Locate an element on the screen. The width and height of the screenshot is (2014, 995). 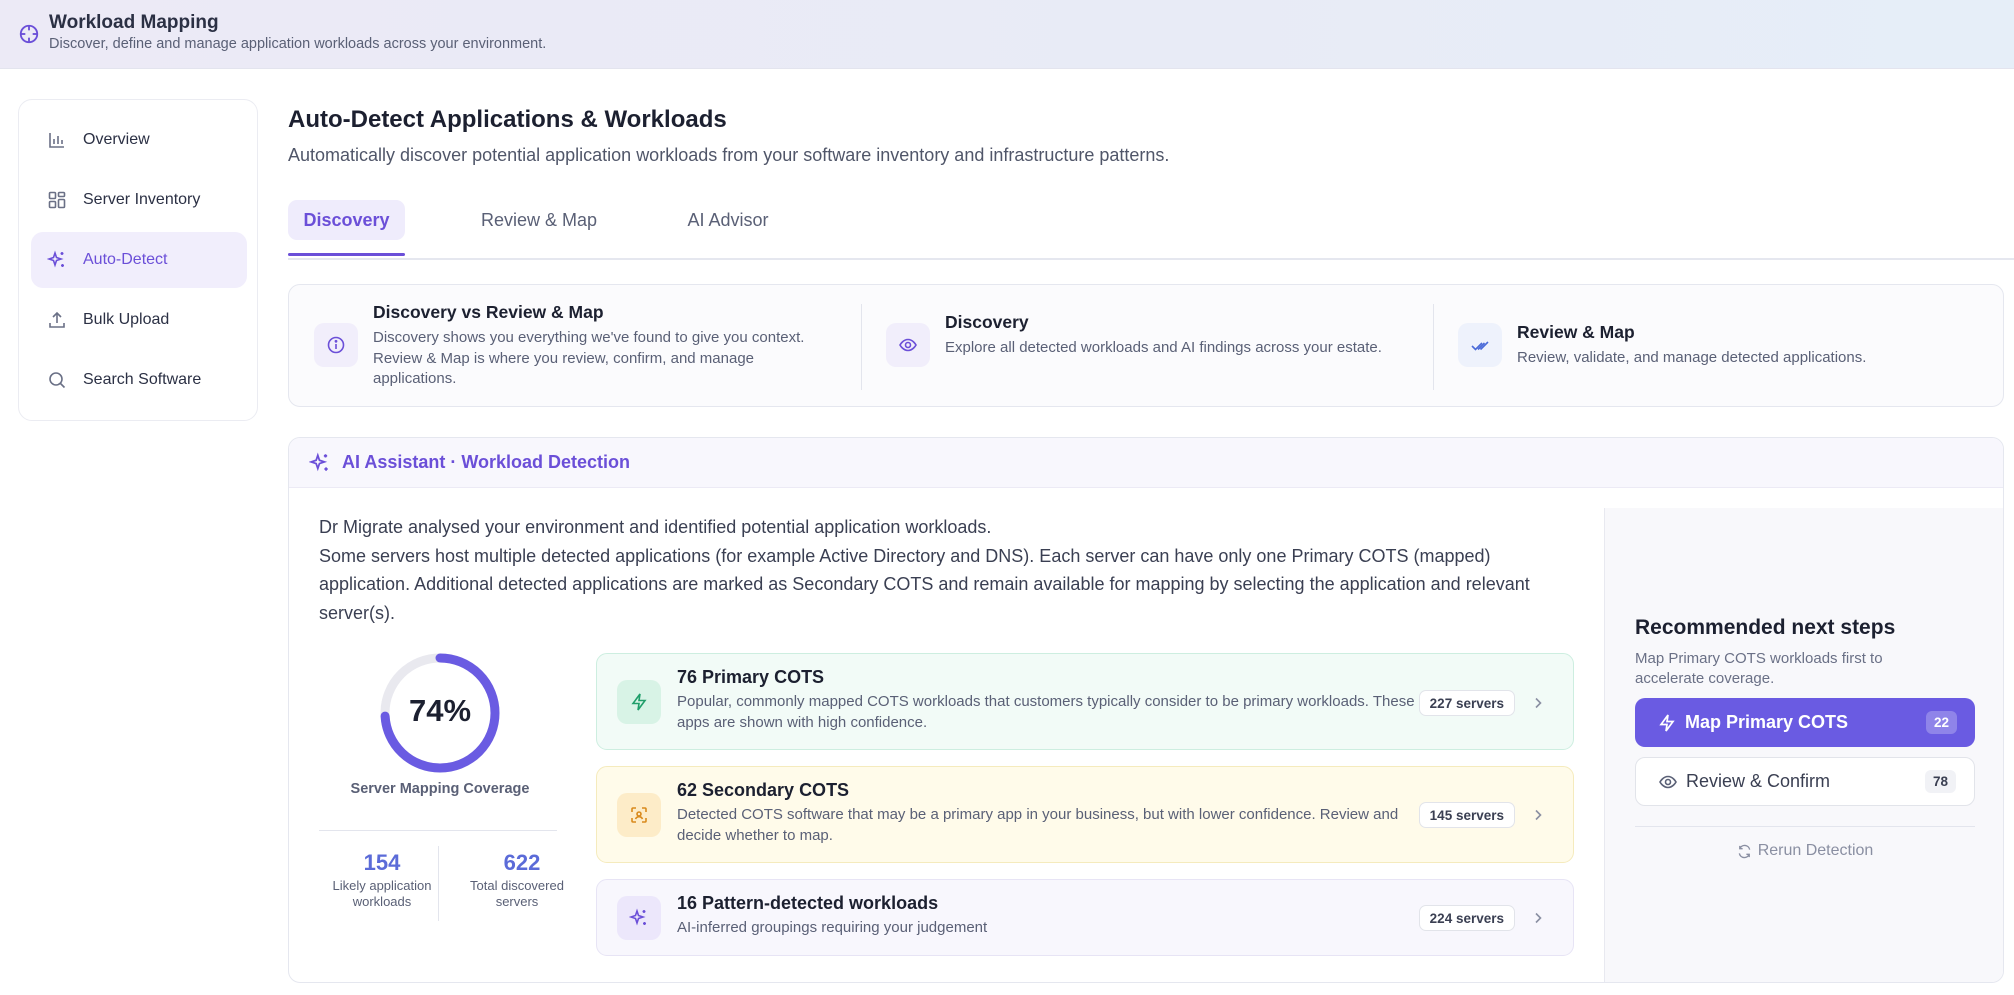
active-tab-indicator is located at coordinates (346, 254).